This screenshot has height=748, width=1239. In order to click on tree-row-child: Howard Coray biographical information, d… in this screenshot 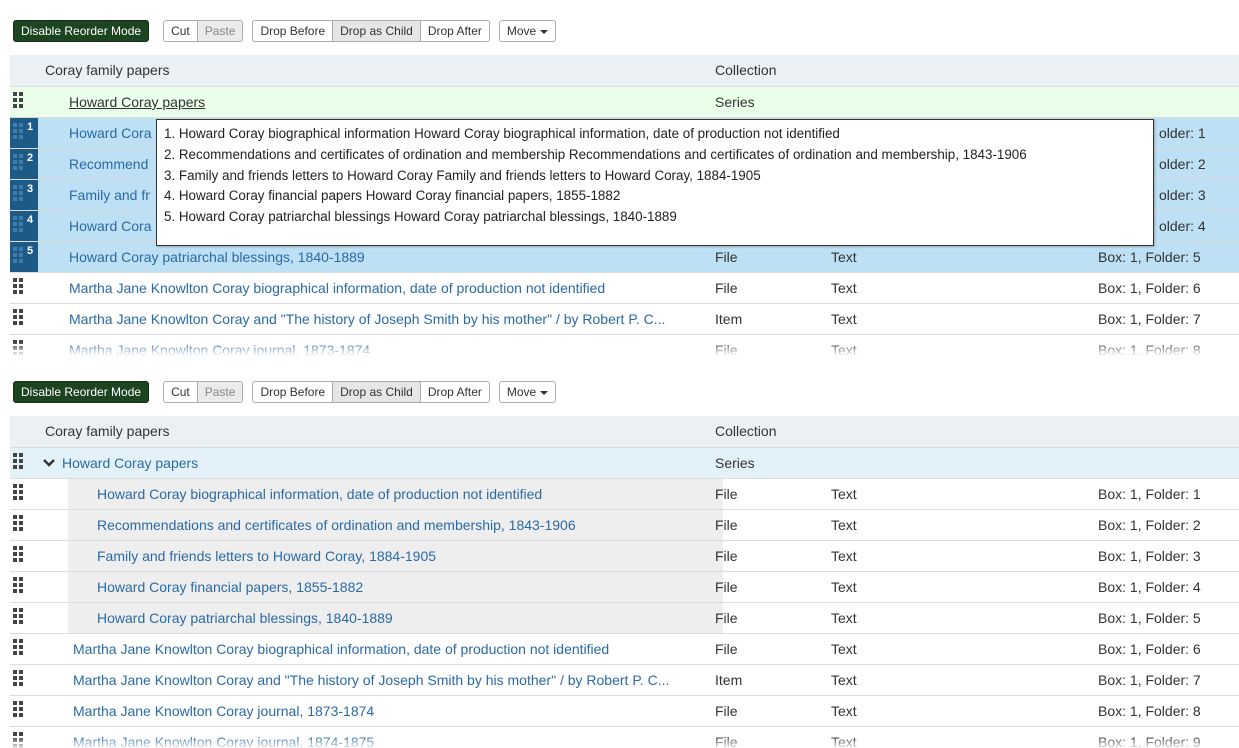, I will do `click(624, 493)`.